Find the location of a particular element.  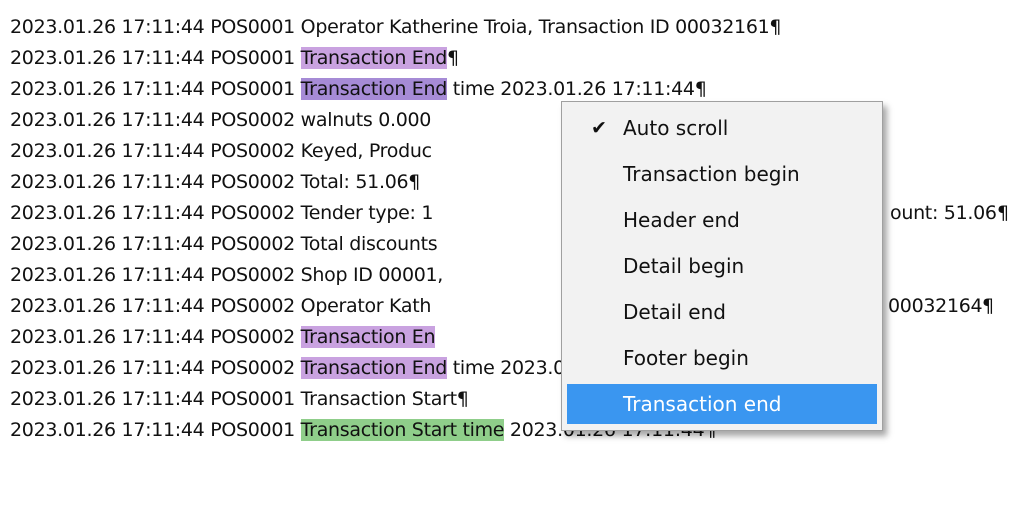

highlighted-text: Transaction Start time is located at coordinates (402, 430).